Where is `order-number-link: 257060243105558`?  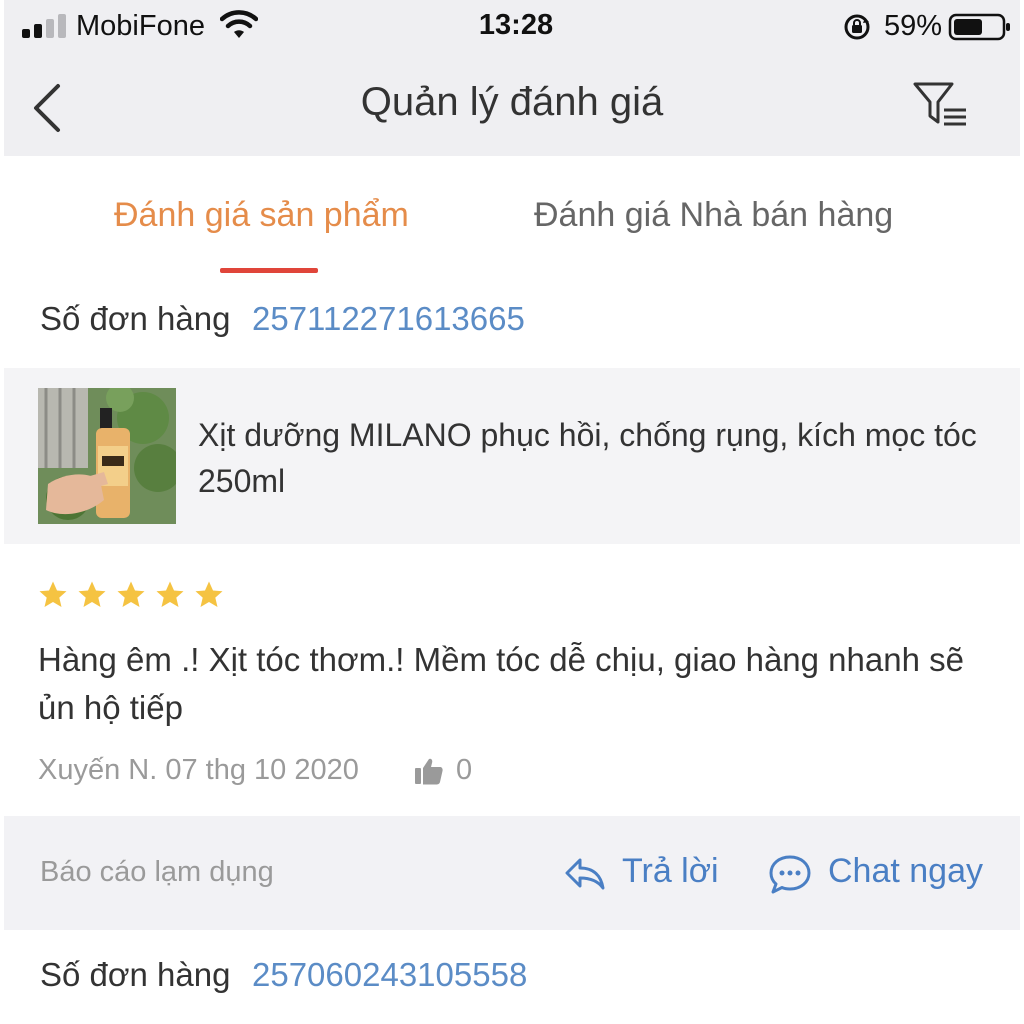
order-number-link: 257060243105558 is located at coordinates (389, 975).